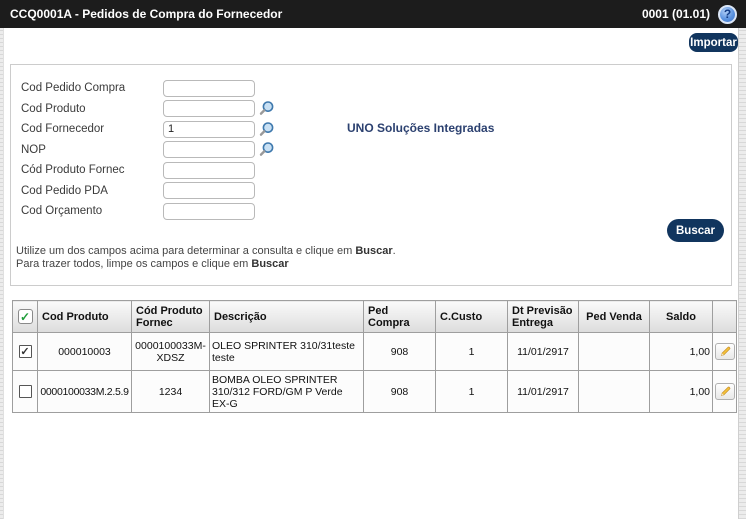 This screenshot has width=746, height=519. Describe the element at coordinates (614, 316) in the screenshot. I see `header-ped-venda: Ped Venda` at that location.